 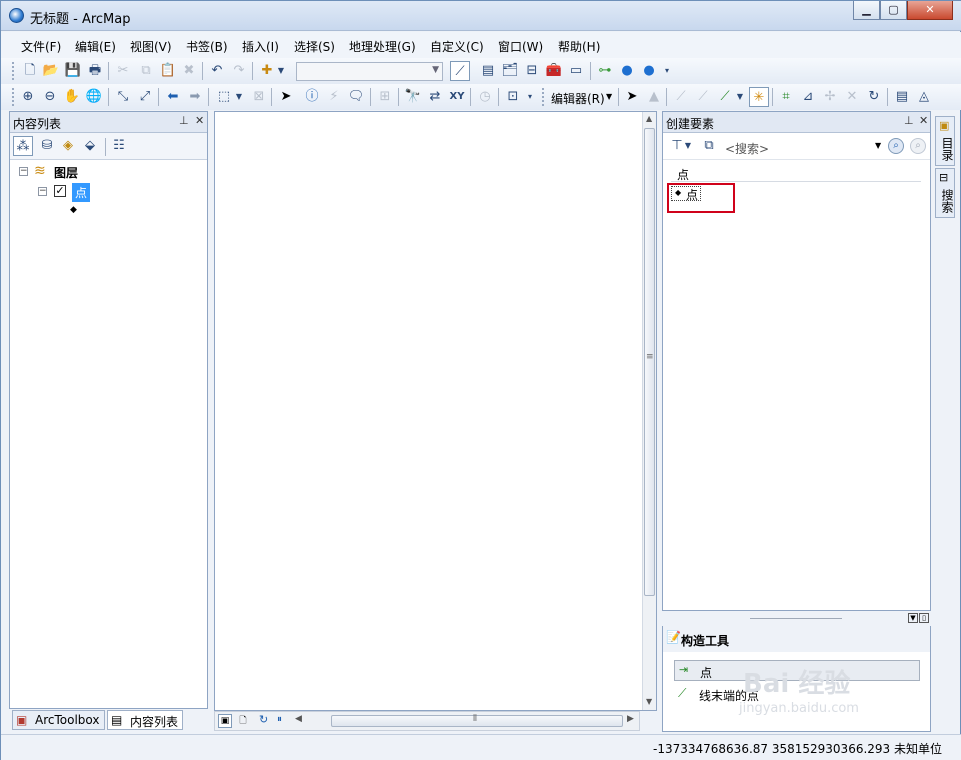 What do you see at coordinates (924, 97) in the screenshot?
I see `sketch-properties-icon: ◬` at bounding box center [924, 97].